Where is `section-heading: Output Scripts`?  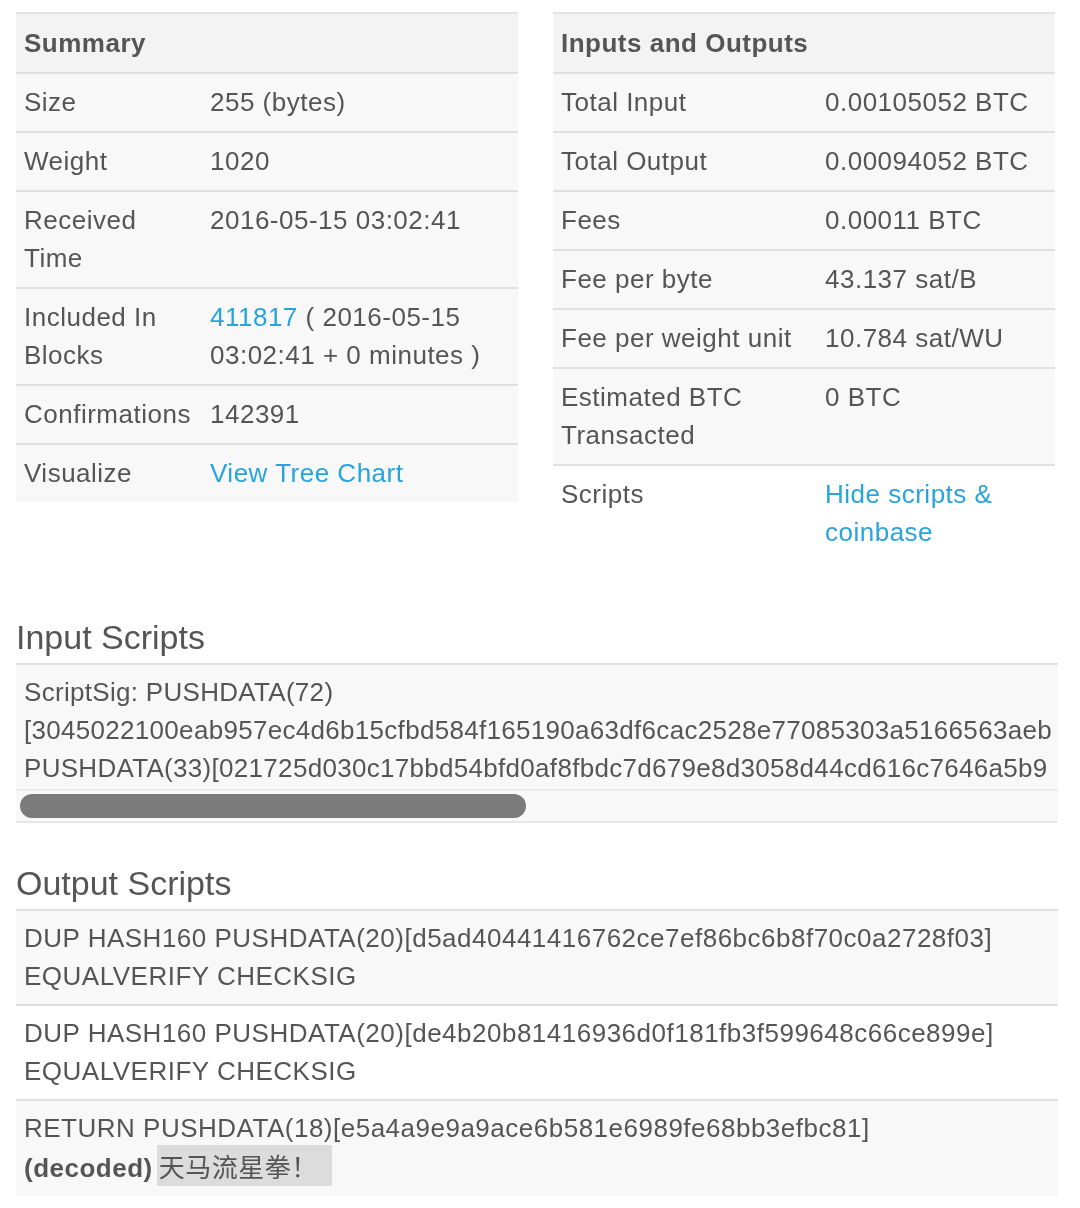 section-heading: Output Scripts is located at coordinates (124, 883).